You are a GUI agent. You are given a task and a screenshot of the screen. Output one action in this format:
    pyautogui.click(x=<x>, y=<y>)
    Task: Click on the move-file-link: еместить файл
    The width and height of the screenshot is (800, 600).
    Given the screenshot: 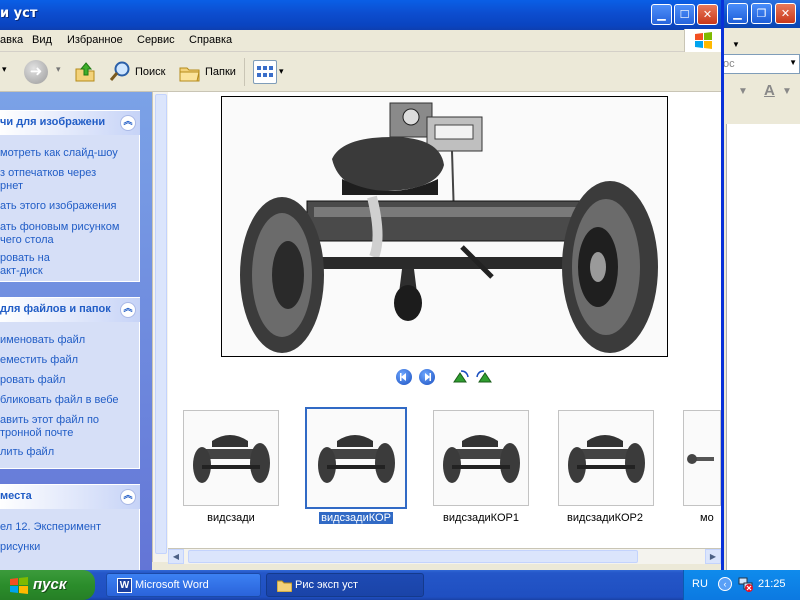 What is the action you would take?
    pyautogui.click(x=39, y=360)
    